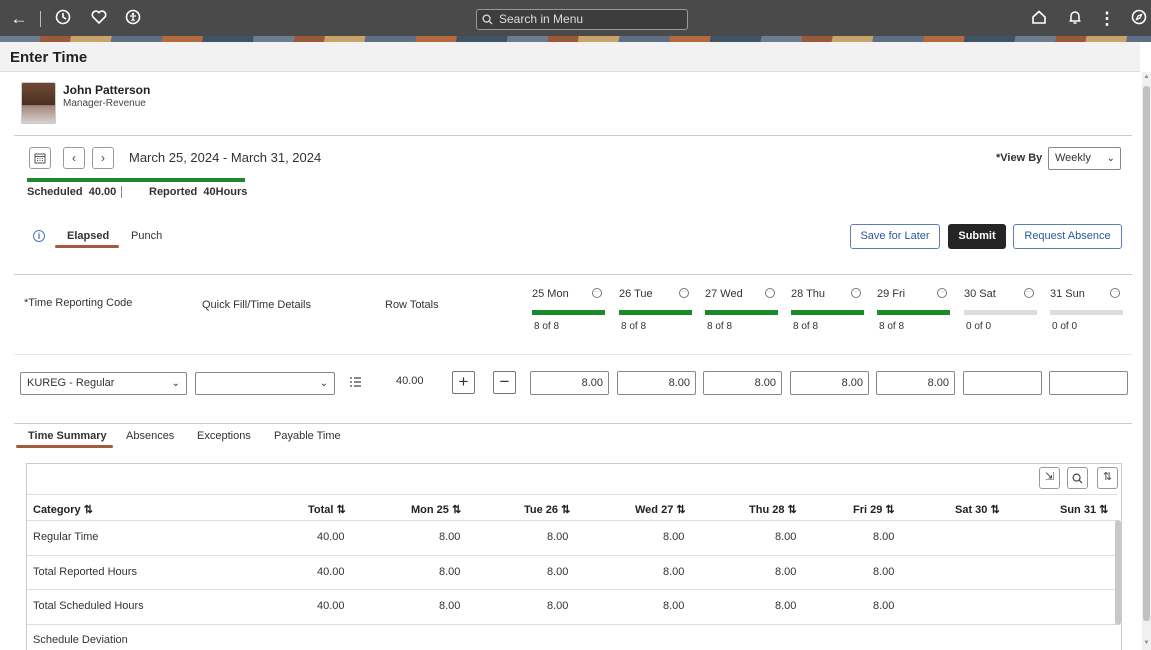  I want to click on reported-progress-bar, so click(136, 180).